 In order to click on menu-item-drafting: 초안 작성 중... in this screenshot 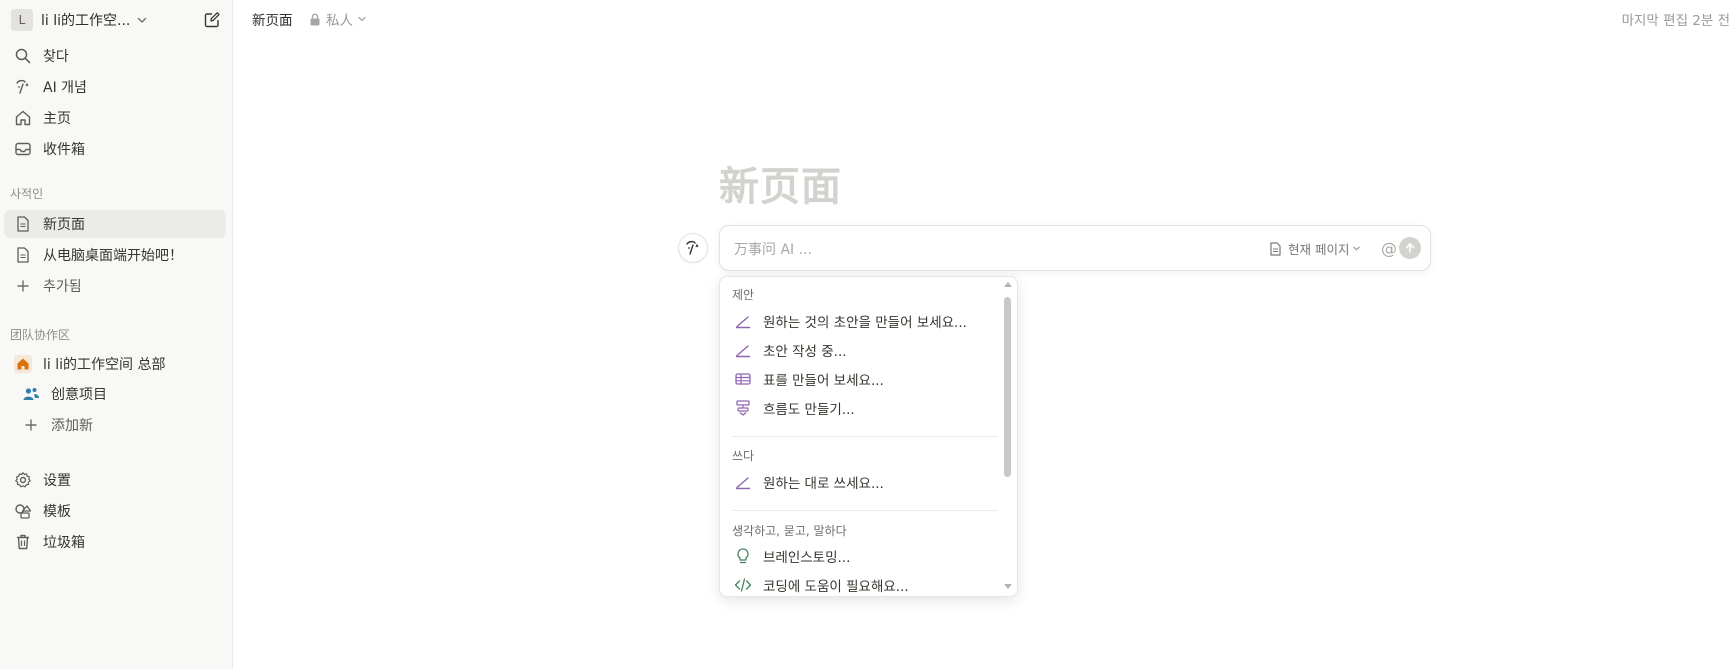, I will do `click(863, 350)`.